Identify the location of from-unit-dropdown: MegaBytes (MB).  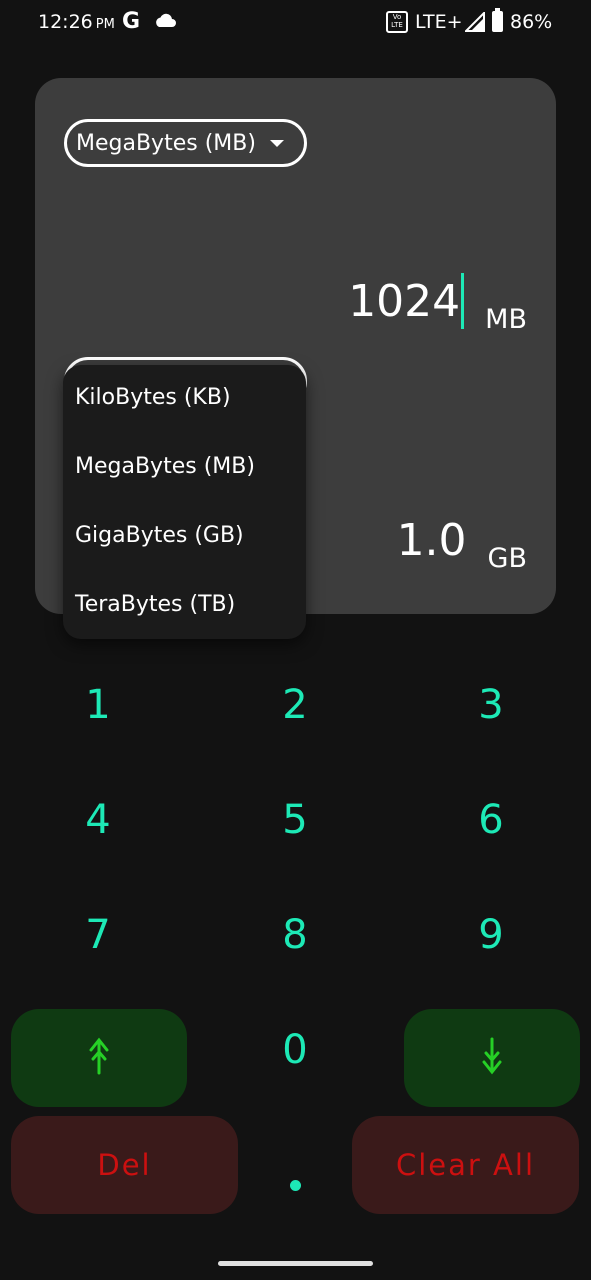
(185, 143).